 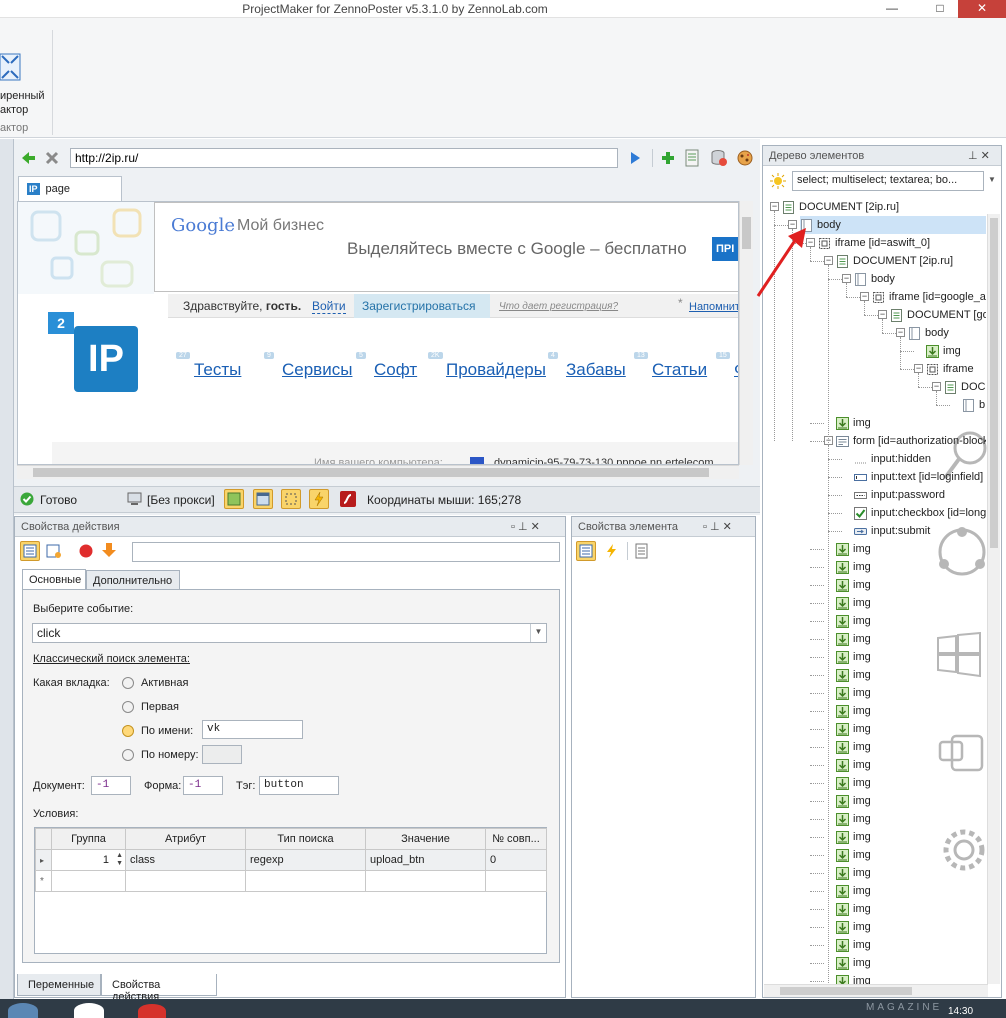 What do you see at coordinates (525, 526) in the screenshot?
I see `panel-controls: ▫ ⊥ ✕` at bounding box center [525, 526].